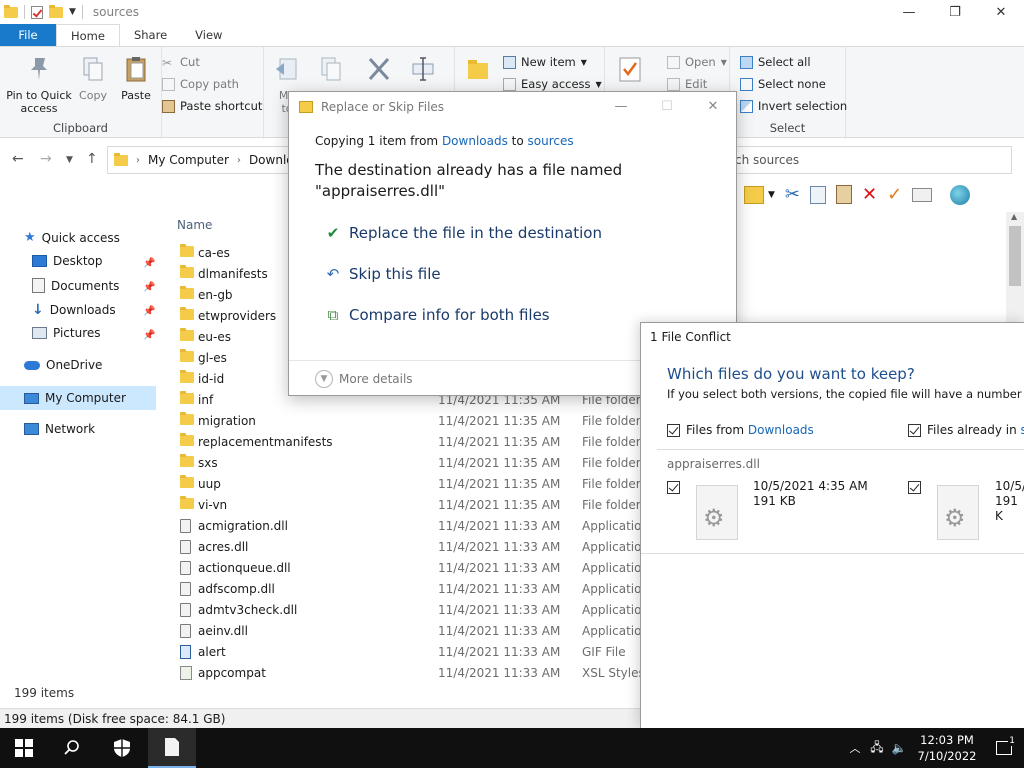 This screenshot has height=768, width=1024. What do you see at coordinates (212, 106) in the screenshot?
I see `paste-shortcut-button: Paste shortcut` at bounding box center [212, 106].